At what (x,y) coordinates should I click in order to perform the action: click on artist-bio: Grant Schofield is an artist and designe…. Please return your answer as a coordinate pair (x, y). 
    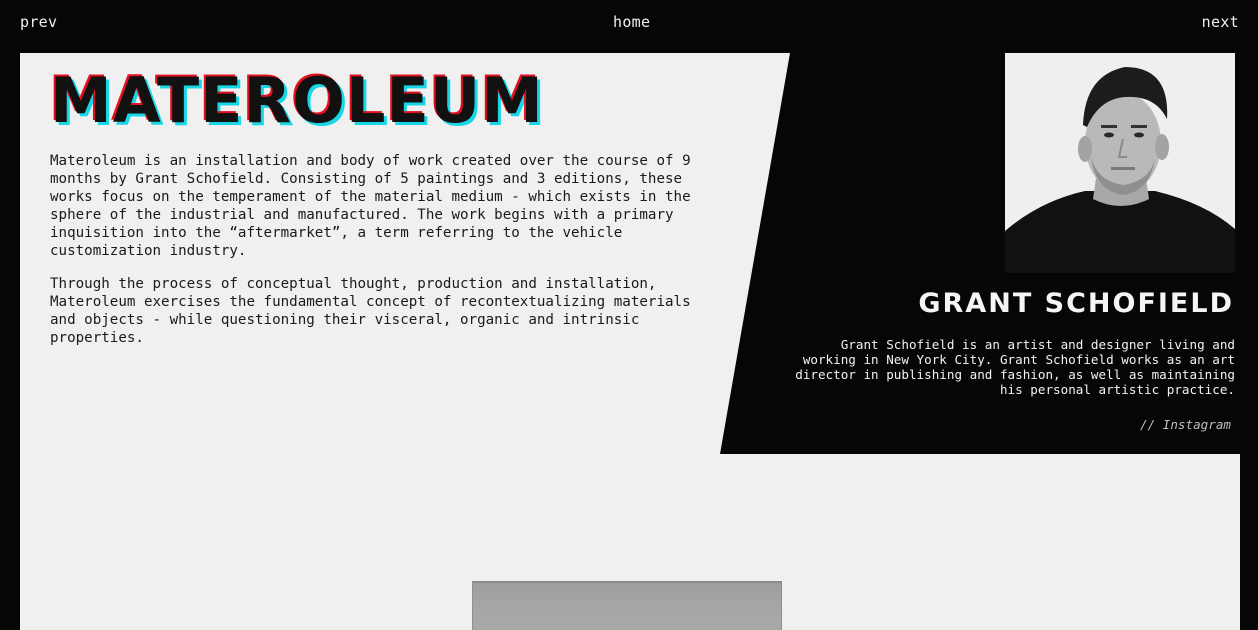
    Looking at the image, I should click on (1015, 367).